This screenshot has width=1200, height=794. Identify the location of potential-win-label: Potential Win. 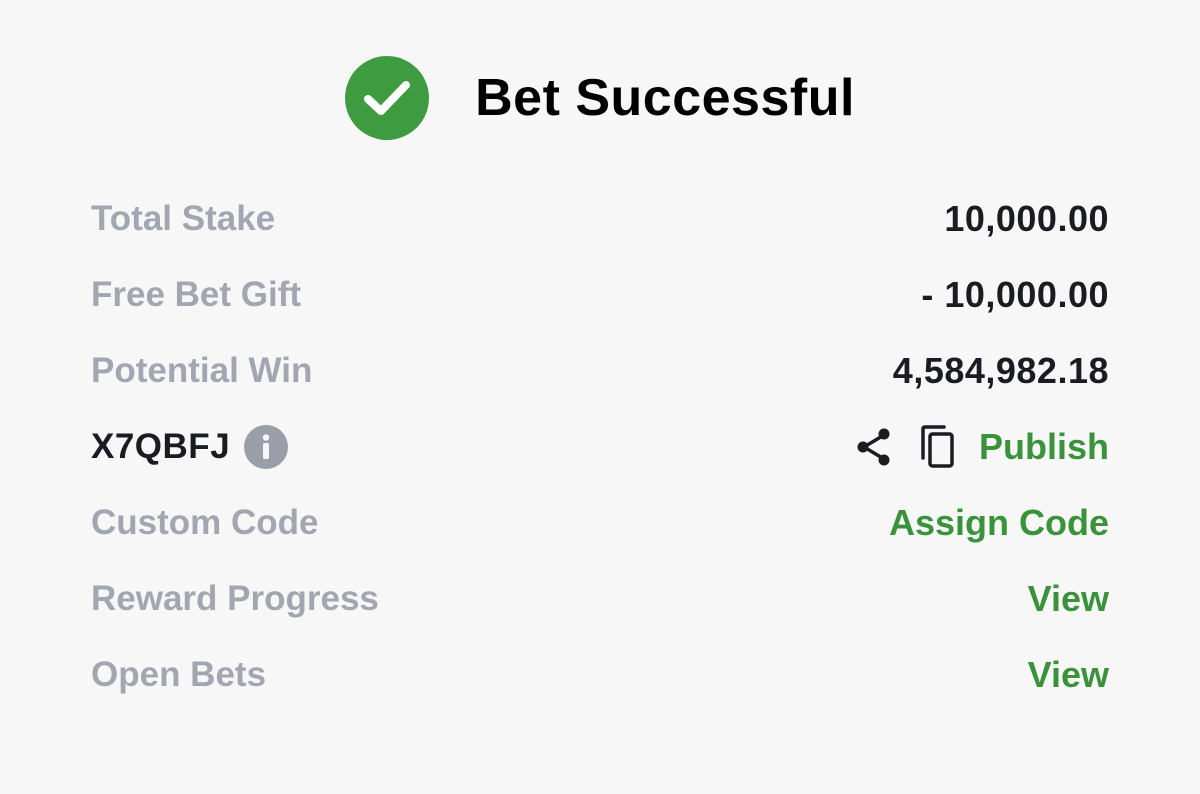
(202, 370).